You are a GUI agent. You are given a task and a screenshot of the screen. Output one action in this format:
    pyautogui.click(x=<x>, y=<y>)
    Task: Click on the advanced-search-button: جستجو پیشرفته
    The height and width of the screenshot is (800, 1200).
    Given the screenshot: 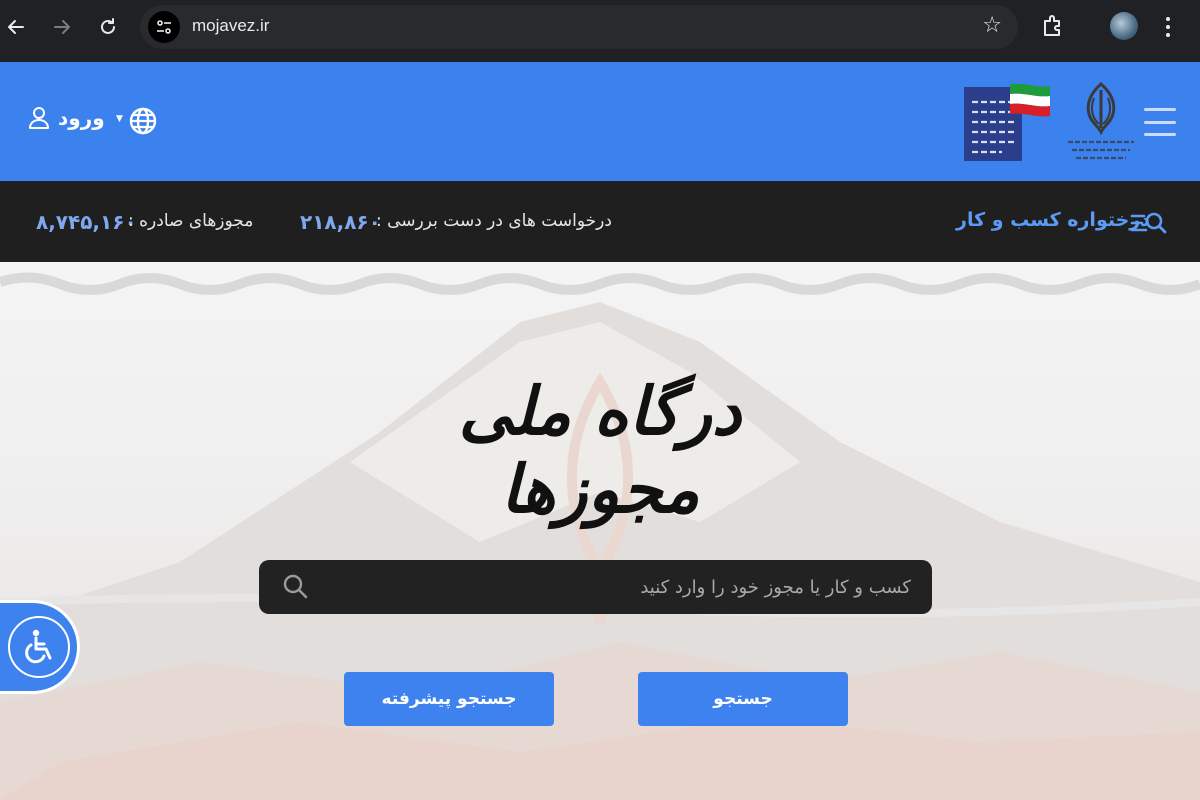 What is the action you would take?
    pyautogui.click(x=449, y=699)
    